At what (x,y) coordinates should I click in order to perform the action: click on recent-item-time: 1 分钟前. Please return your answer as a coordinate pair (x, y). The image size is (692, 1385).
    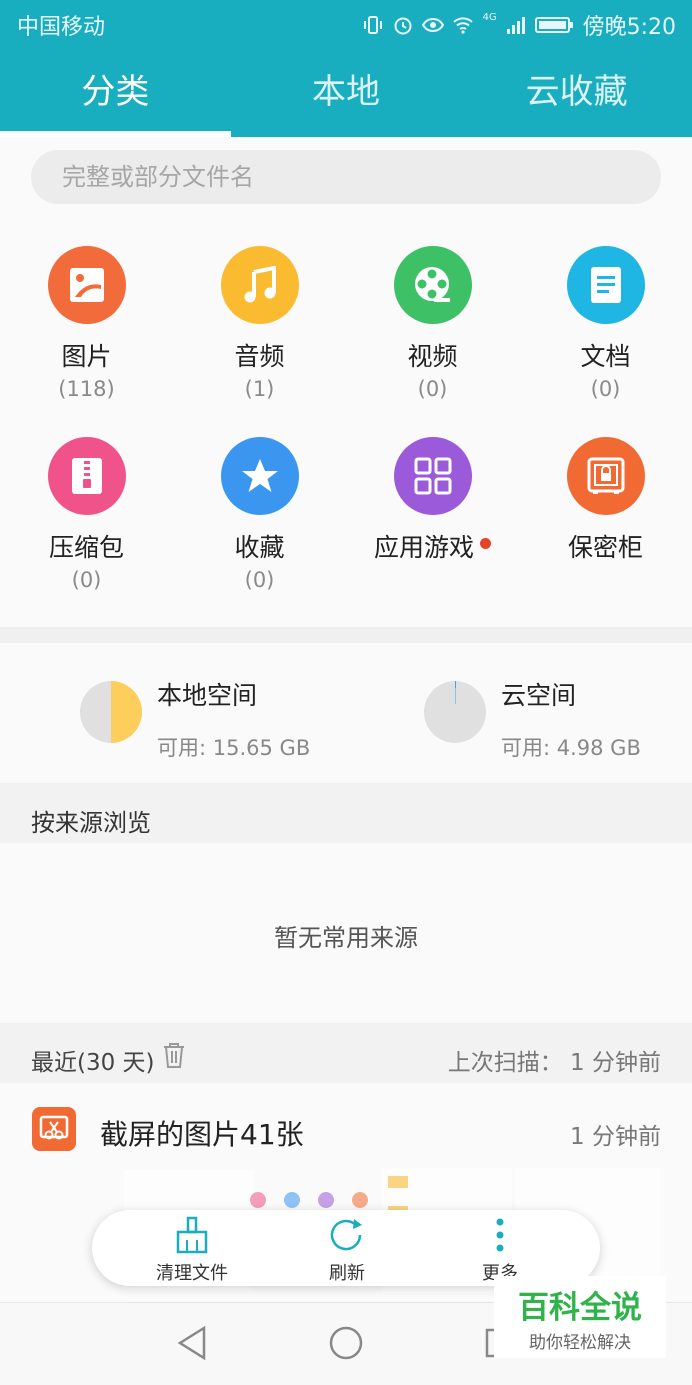
    Looking at the image, I should click on (615, 1137).